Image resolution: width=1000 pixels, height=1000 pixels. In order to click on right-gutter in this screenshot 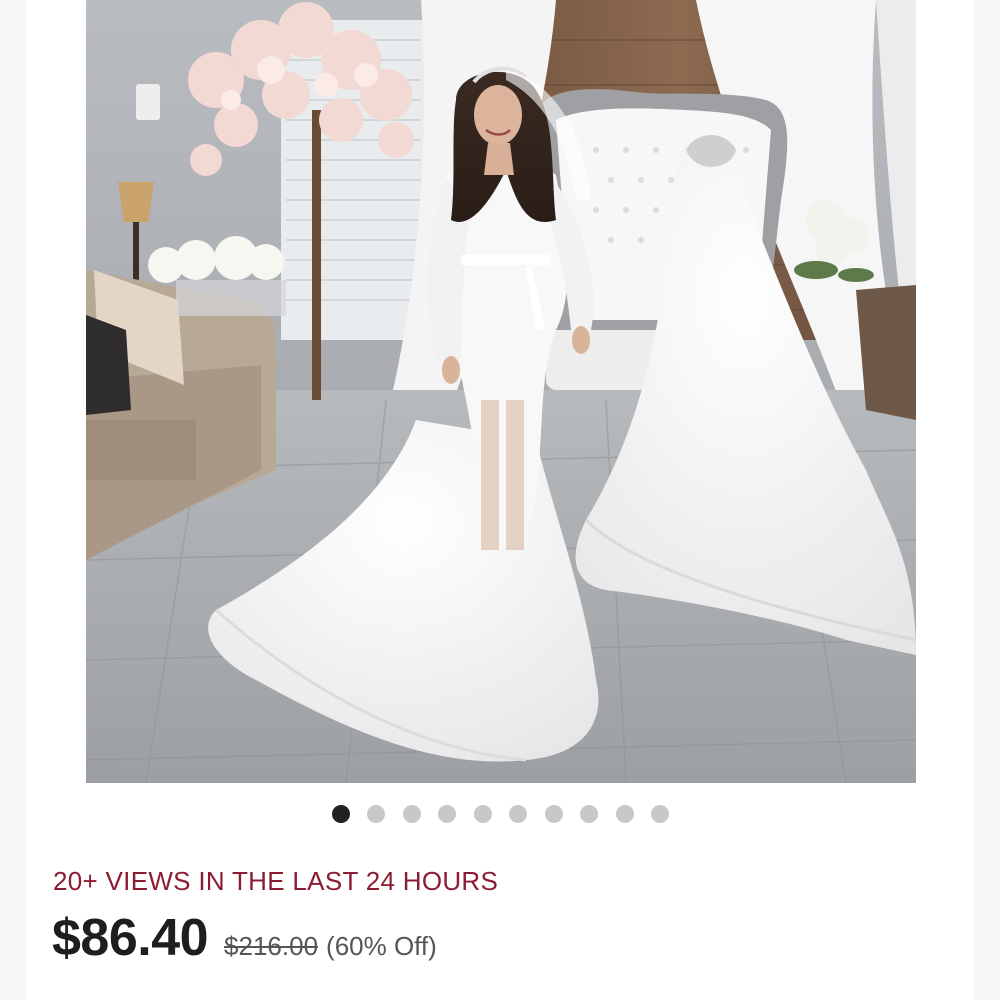, I will do `click(987, 500)`.